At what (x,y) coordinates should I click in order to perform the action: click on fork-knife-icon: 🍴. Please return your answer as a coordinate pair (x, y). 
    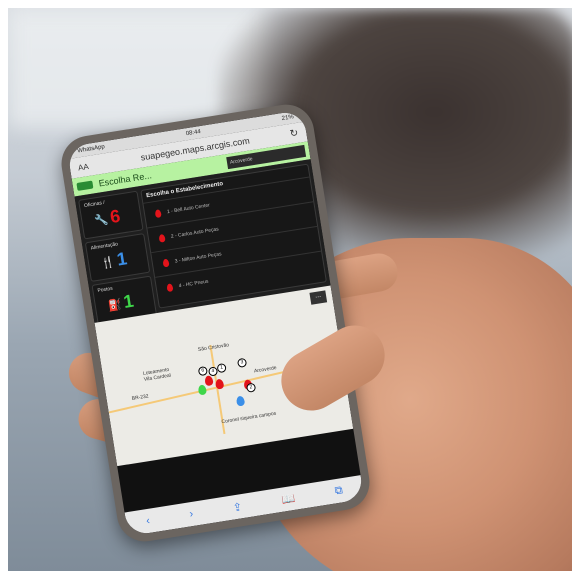
    Looking at the image, I should click on (108, 263).